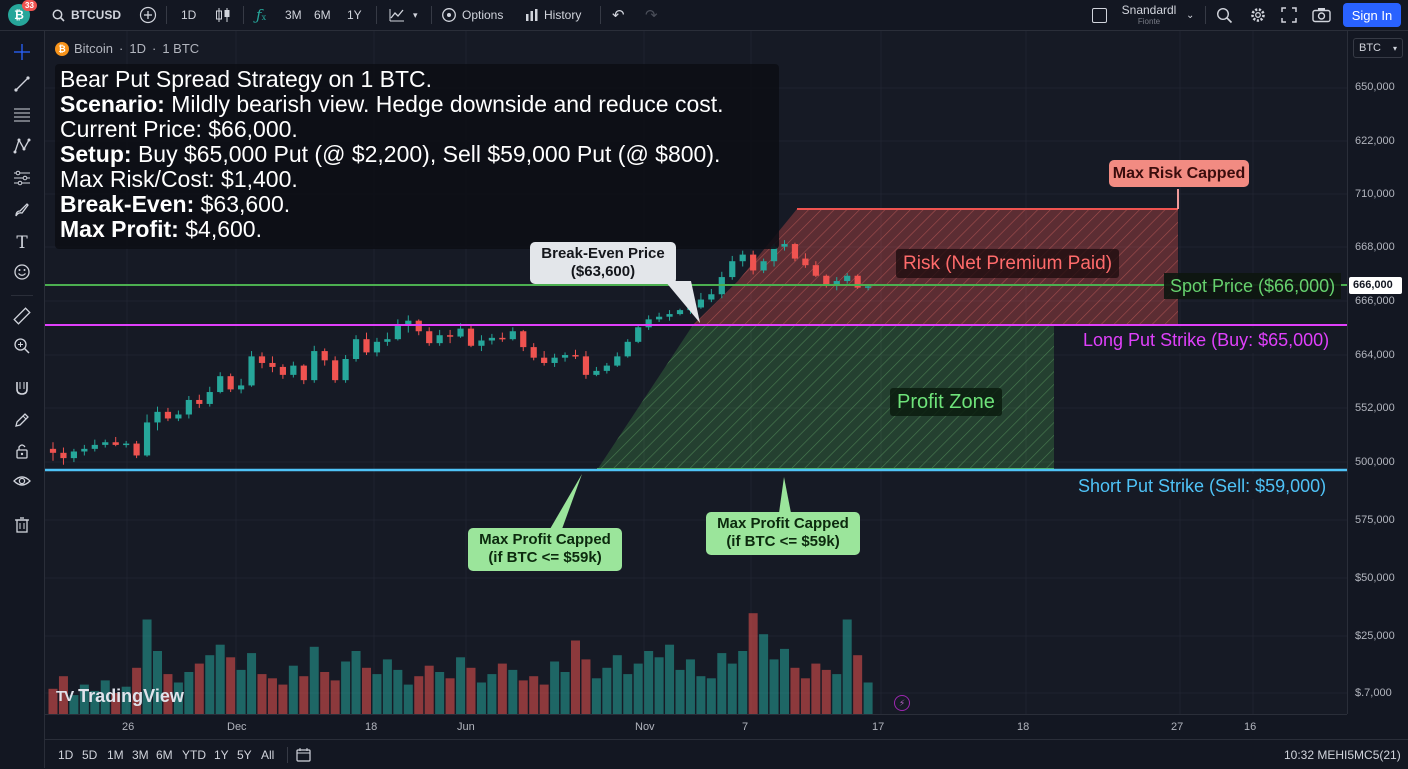  I want to click on text-tool: T, so click(22, 243).